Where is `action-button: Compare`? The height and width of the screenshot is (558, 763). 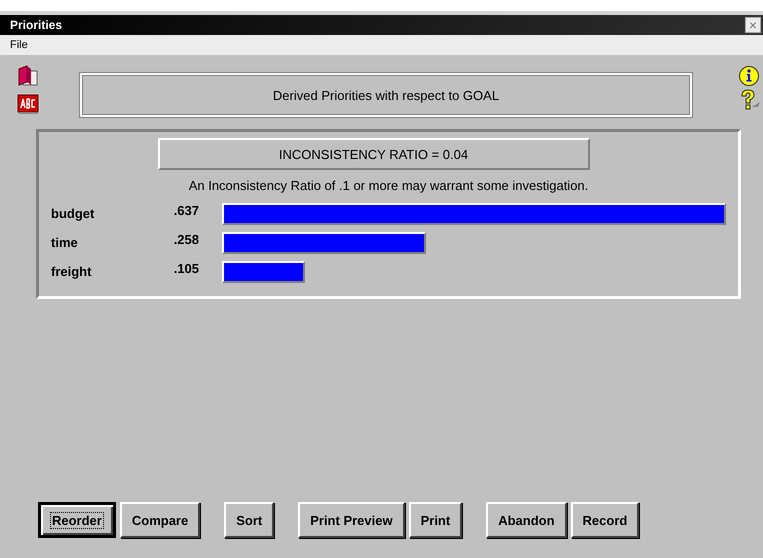
action-button: Compare is located at coordinates (160, 520).